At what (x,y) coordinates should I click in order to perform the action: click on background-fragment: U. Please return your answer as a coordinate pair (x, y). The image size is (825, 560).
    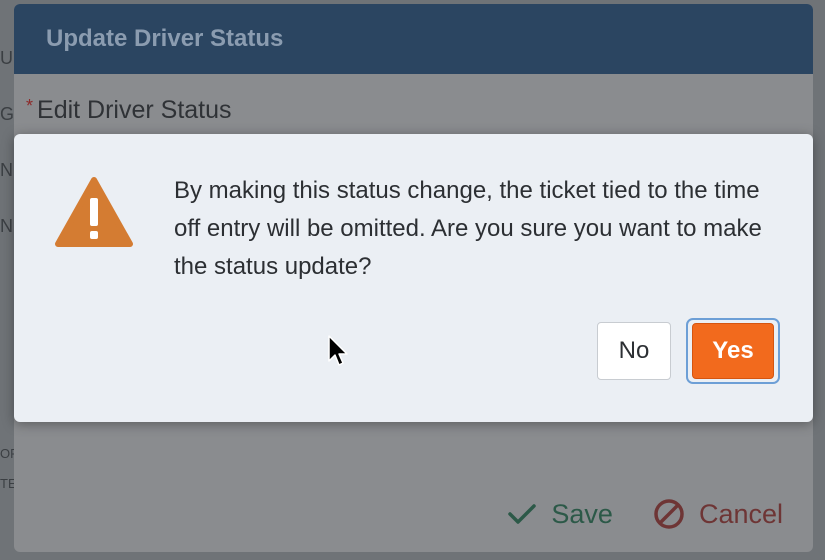
    Looking at the image, I should click on (6, 58).